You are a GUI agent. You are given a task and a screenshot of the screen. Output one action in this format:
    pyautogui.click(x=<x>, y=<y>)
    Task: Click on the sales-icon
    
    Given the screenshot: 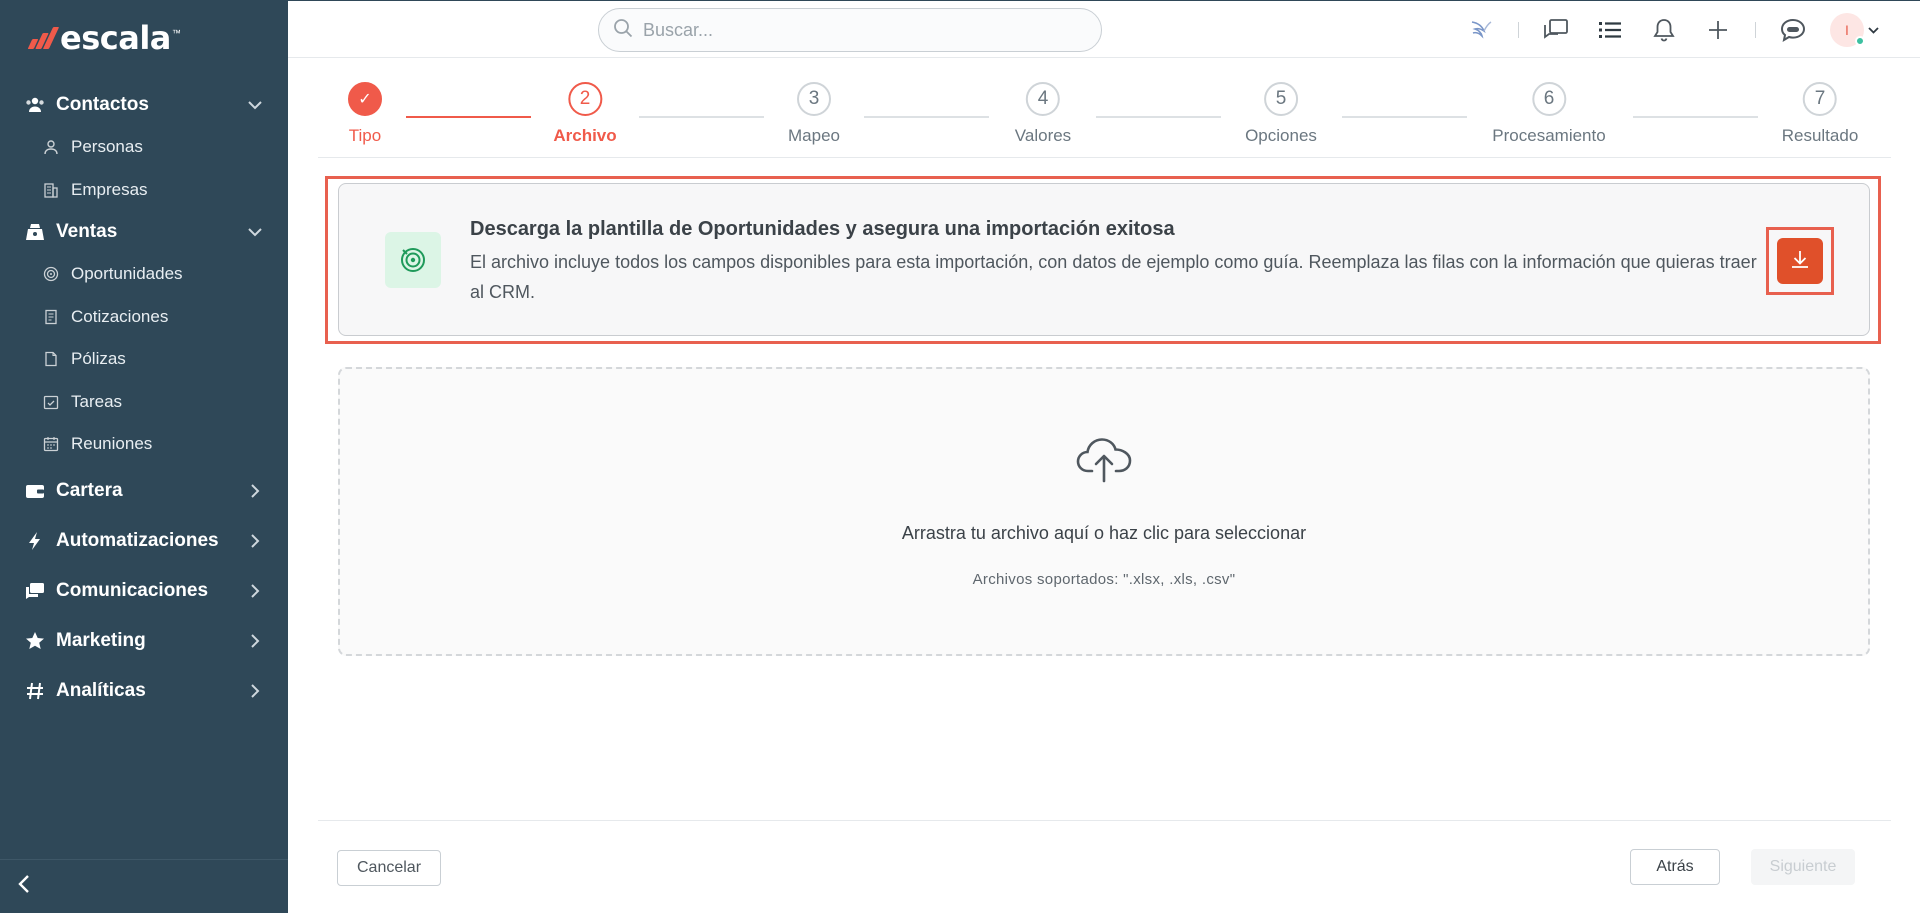 What is the action you would take?
    pyautogui.click(x=35, y=232)
    